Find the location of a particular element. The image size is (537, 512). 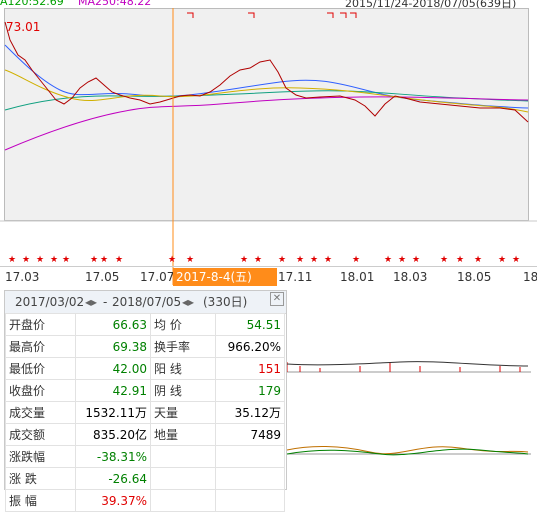

axis-tick: 18 is located at coordinates (530, 277).